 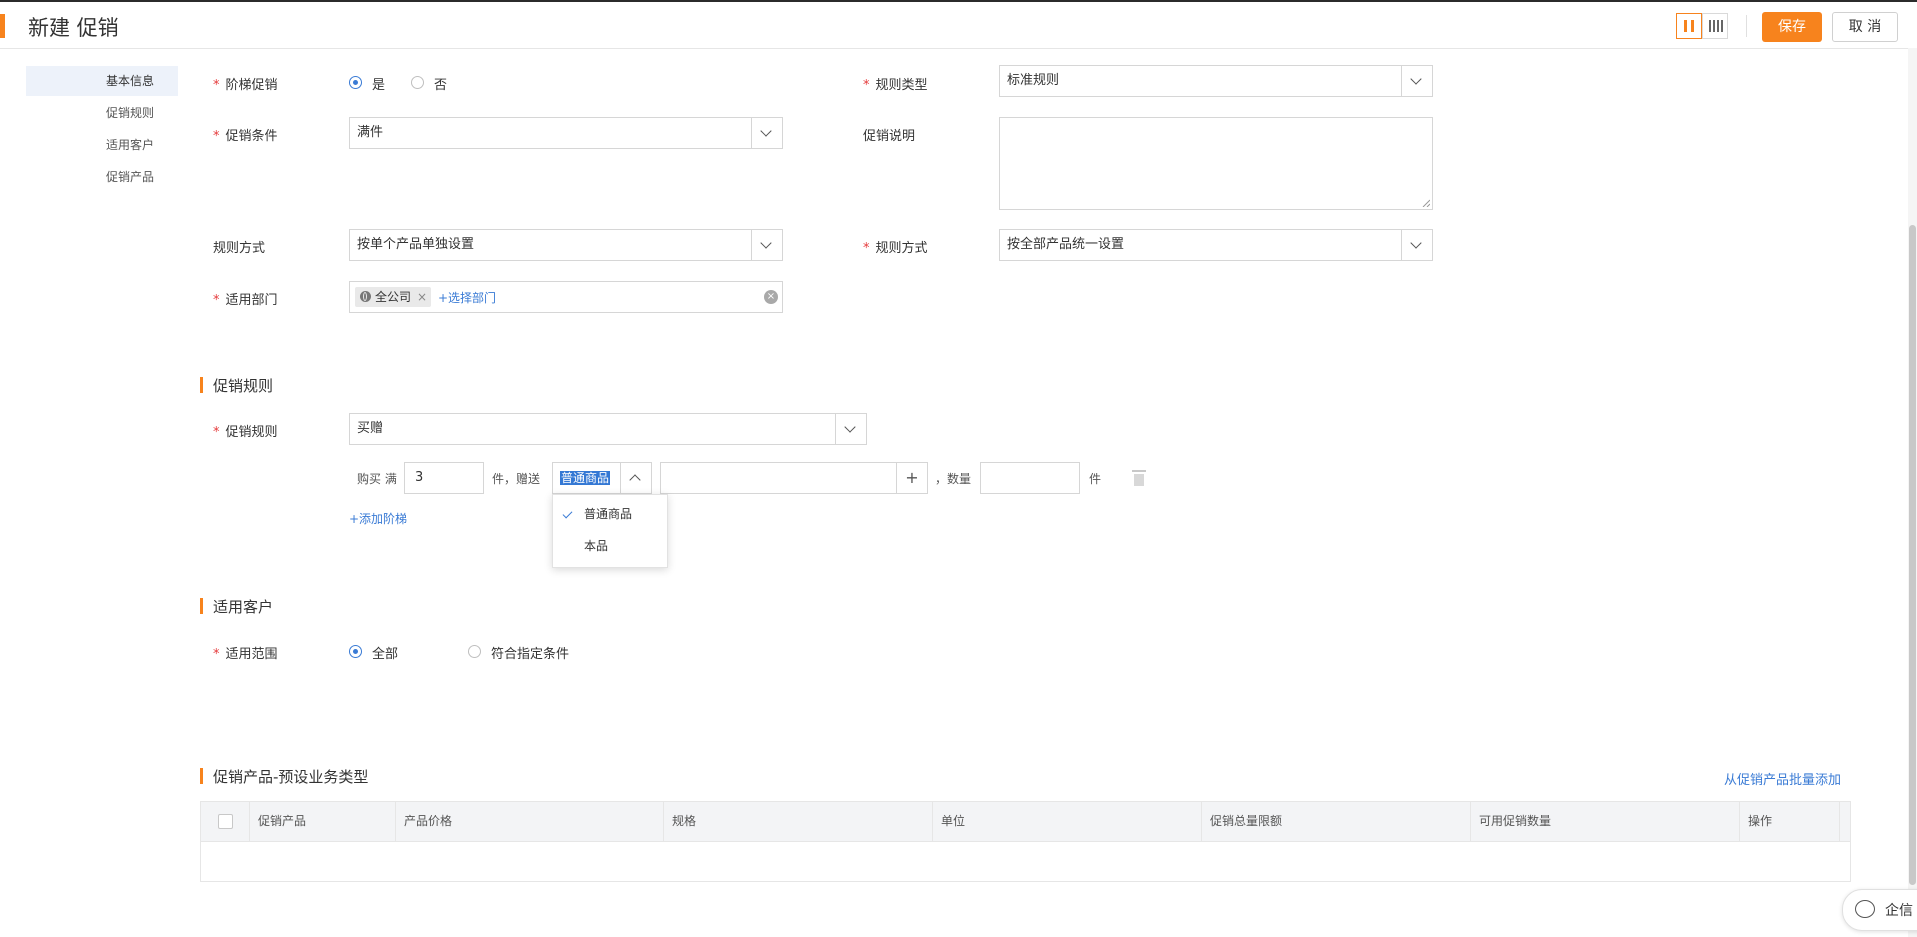 I want to click on rule-mode-left-select: 按单个产品单独设置, so click(x=566, y=245).